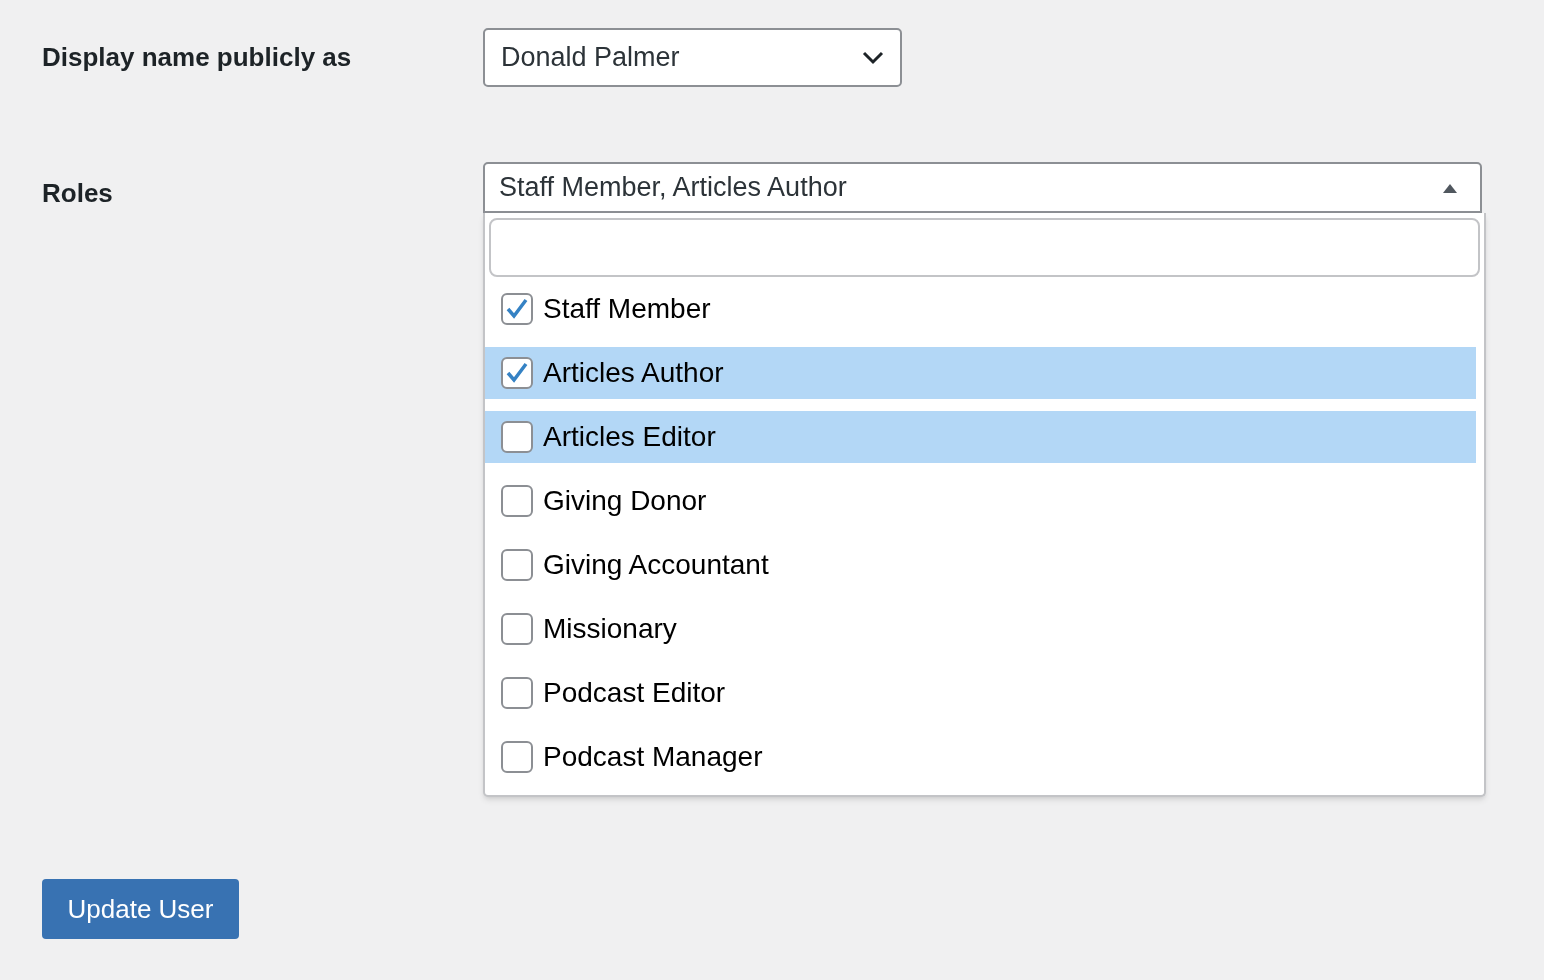 The height and width of the screenshot is (980, 1544). Describe the element at coordinates (1450, 187) in the screenshot. I see `caret-icon` at that location.